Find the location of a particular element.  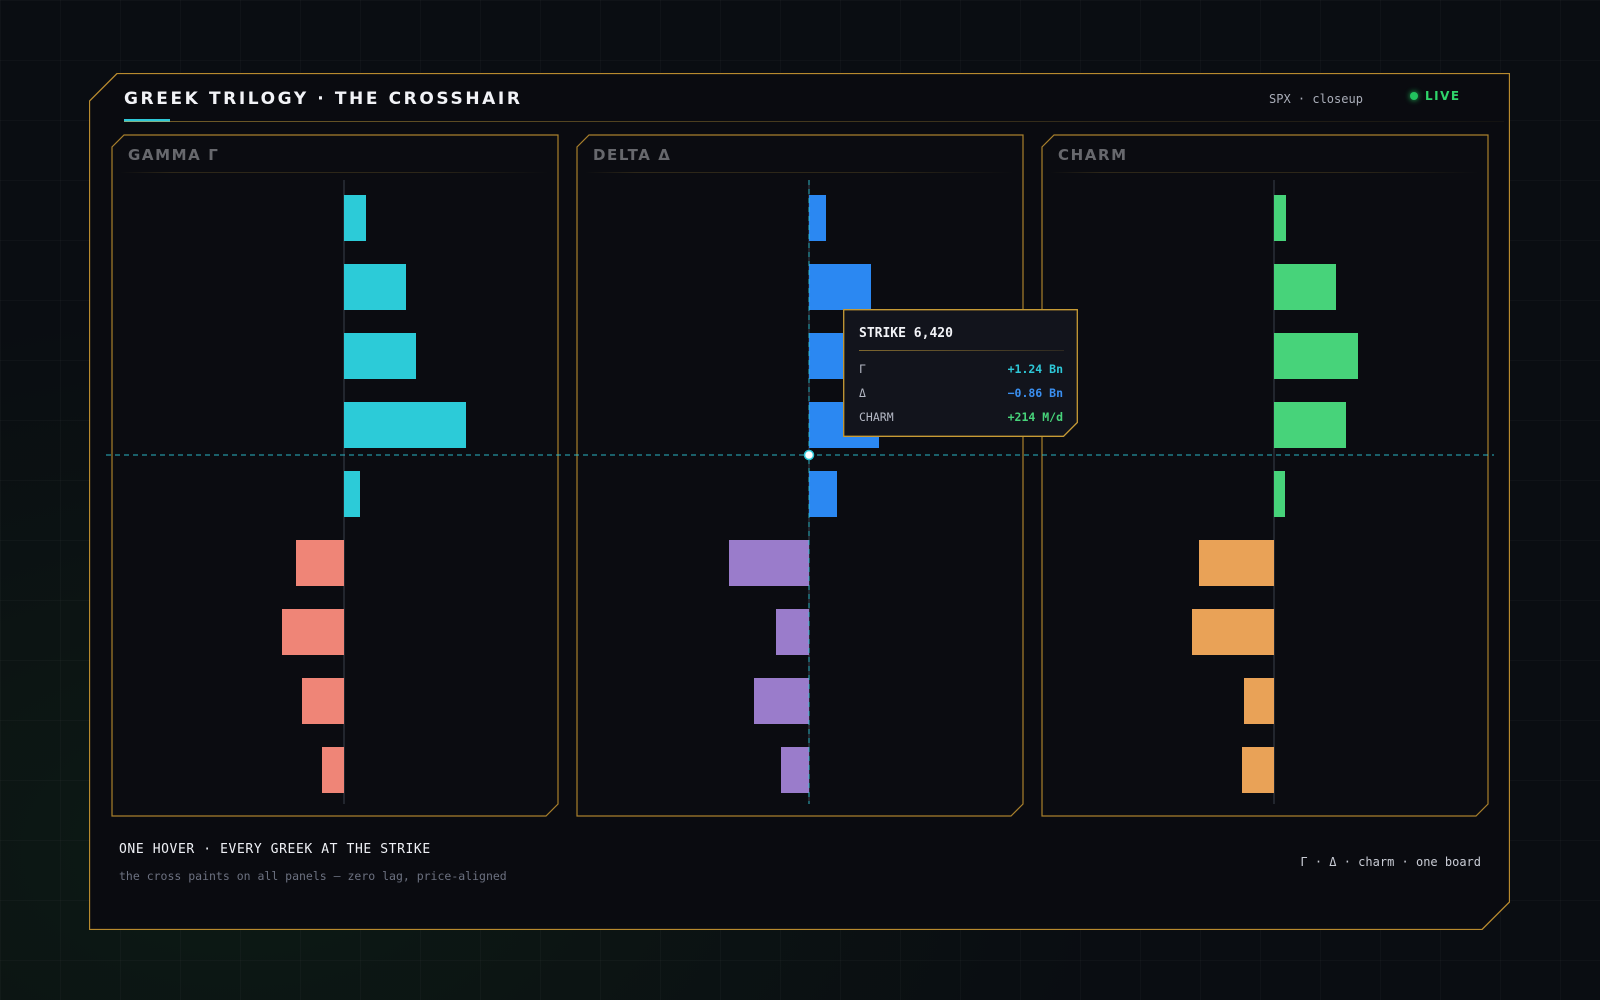

tooltip-gamma-label: Γ is located at coordinates (862, 369).